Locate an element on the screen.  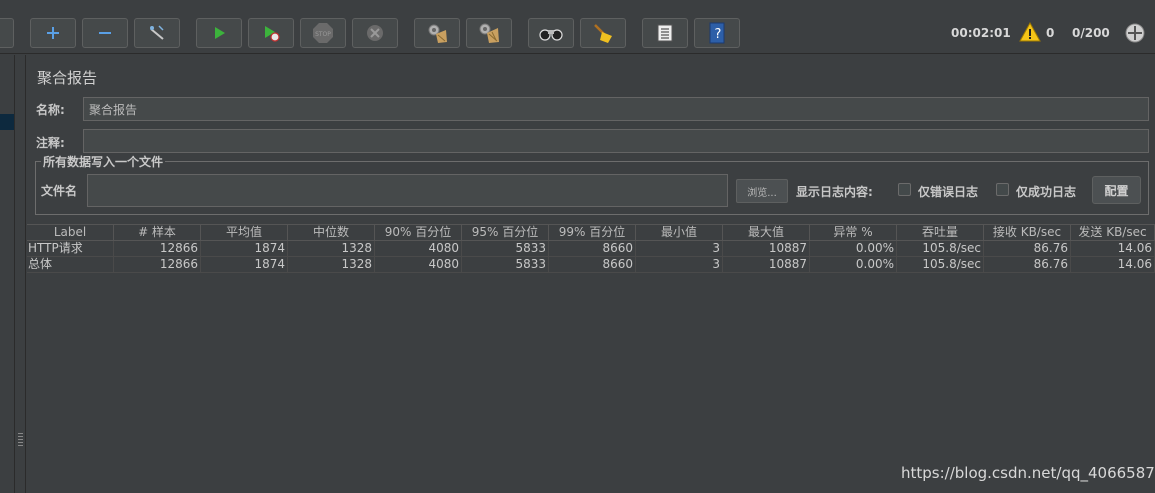
column-header: 异常 % is located at coordinates (853, 232).